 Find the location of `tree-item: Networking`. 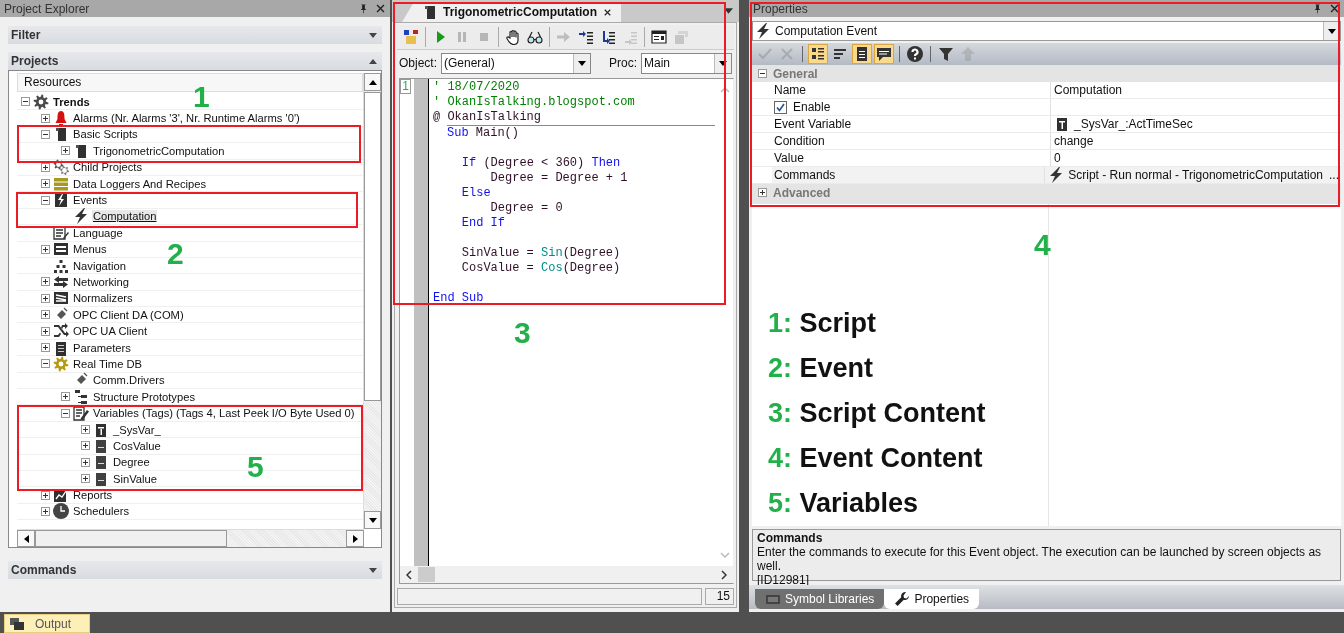

tree-item: Networking is located at coordinates (101, 282).